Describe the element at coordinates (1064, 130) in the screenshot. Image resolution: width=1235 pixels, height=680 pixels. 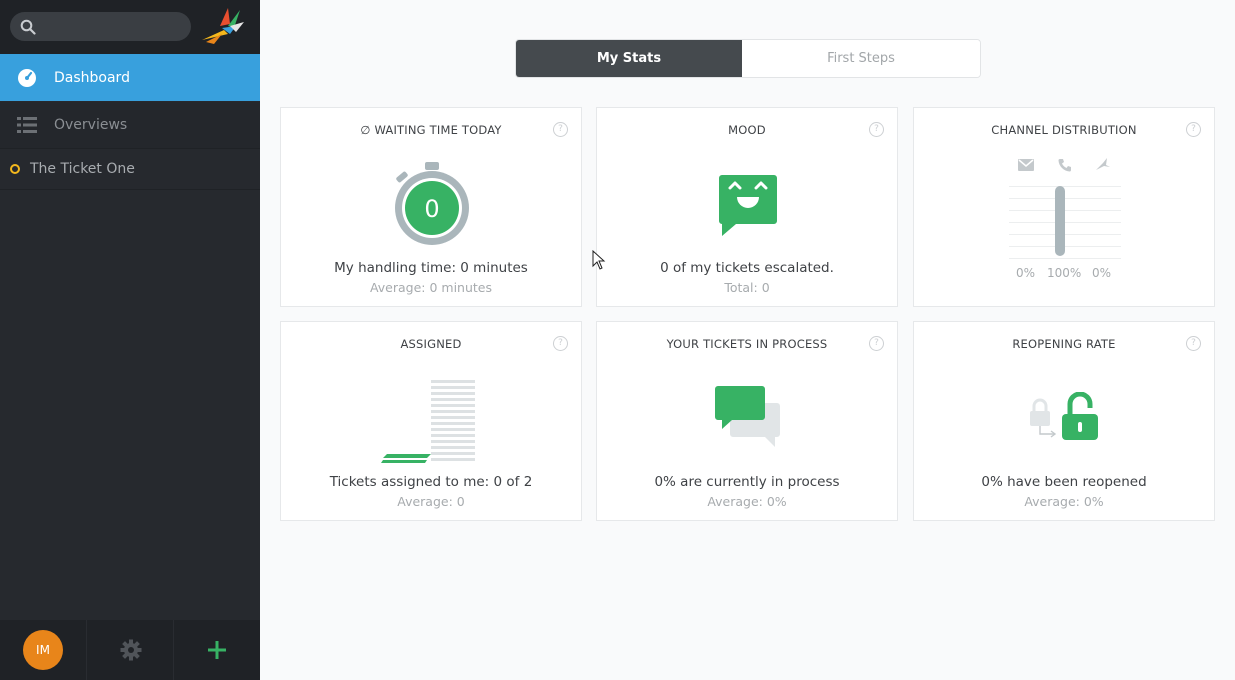
I see `widget-title: CHANNEL DISTRIBUTION` at that location.